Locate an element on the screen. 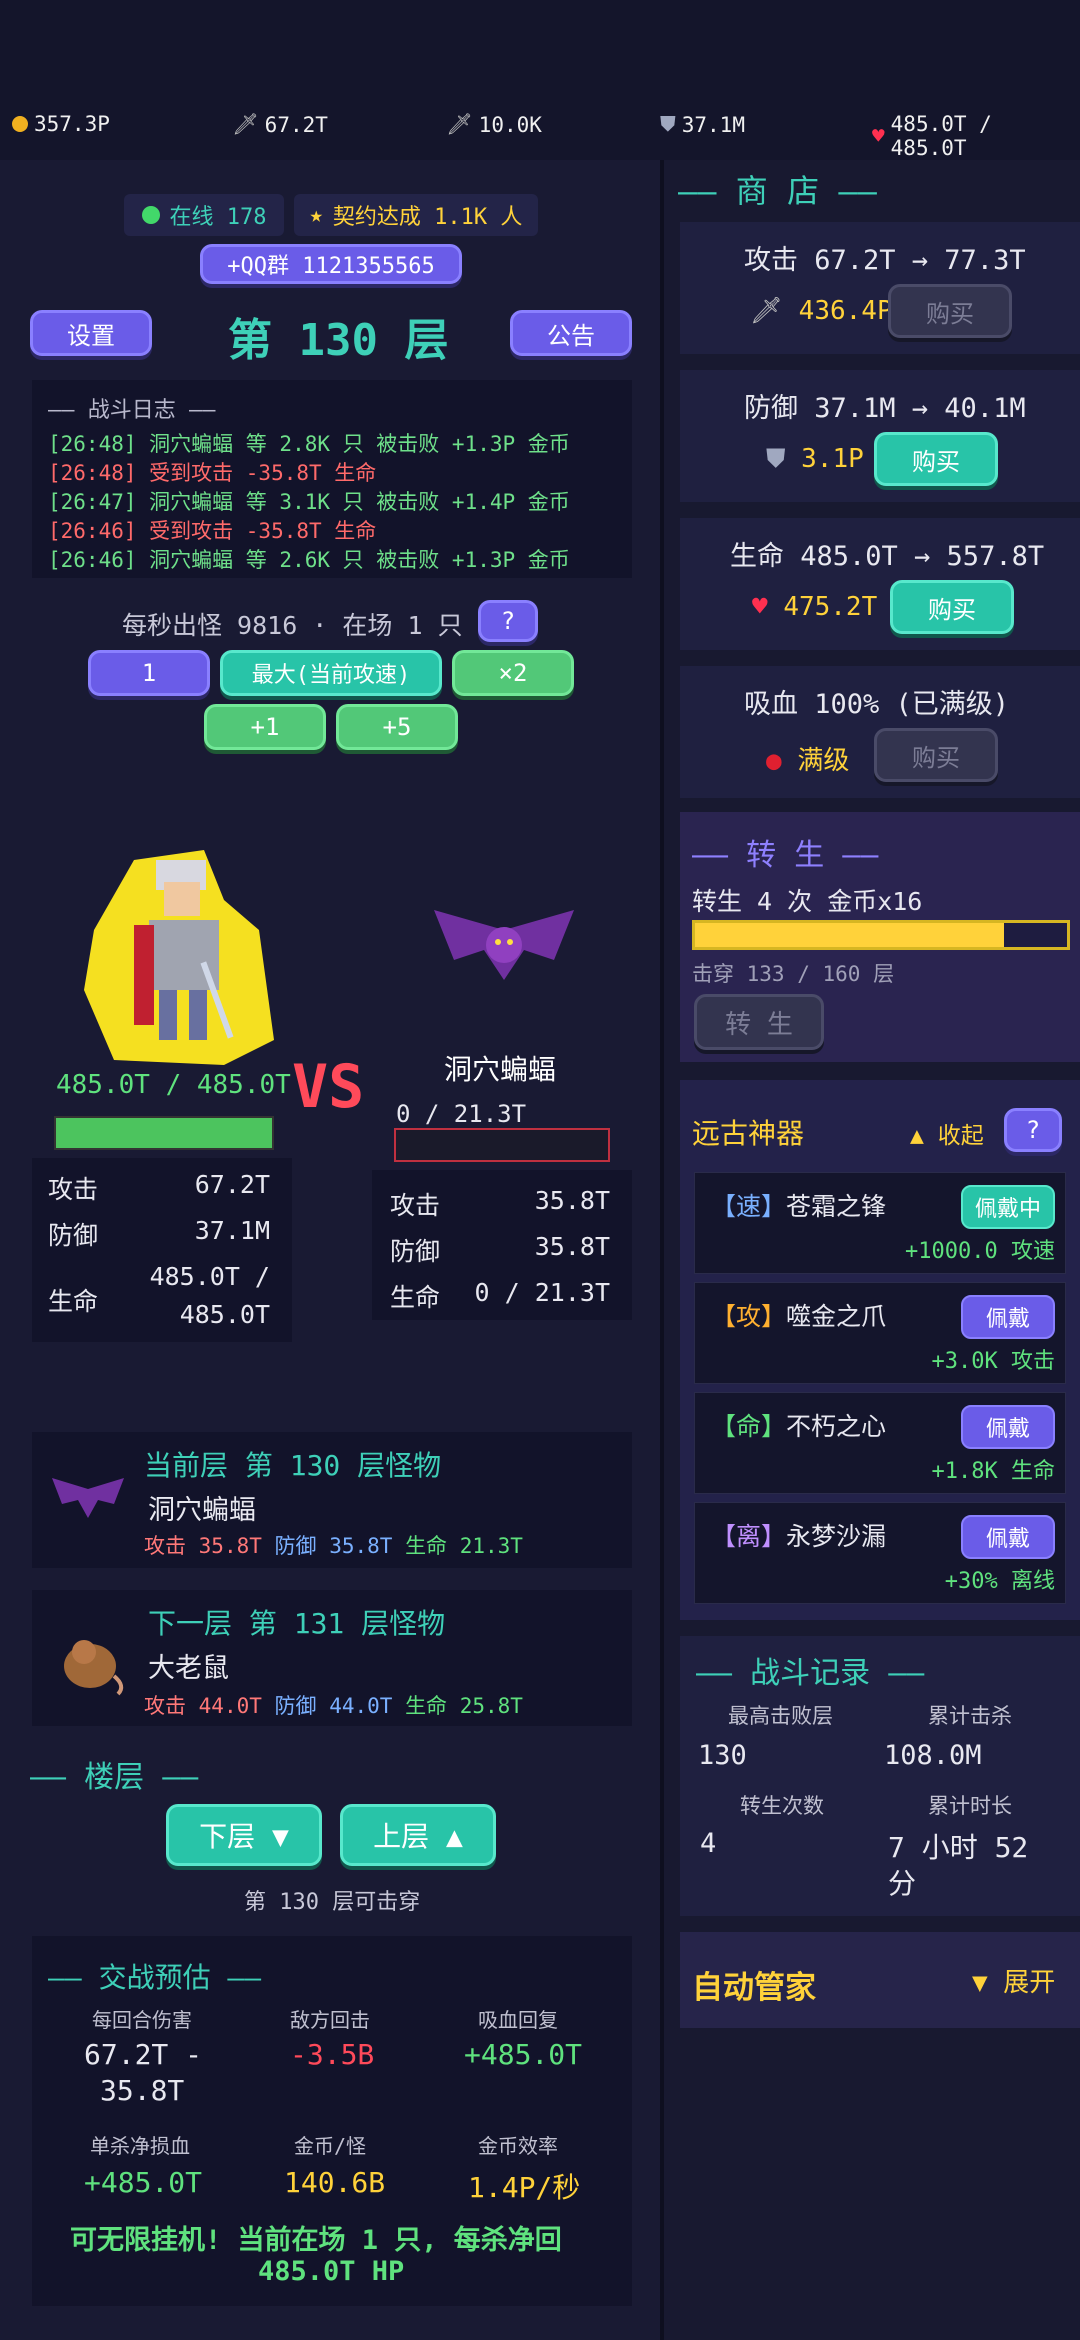 Image resolution: width=1080 pixels, height=2340 pixels. hero-hp-value-2: 485.0T is located at coordinates (224, 1314).